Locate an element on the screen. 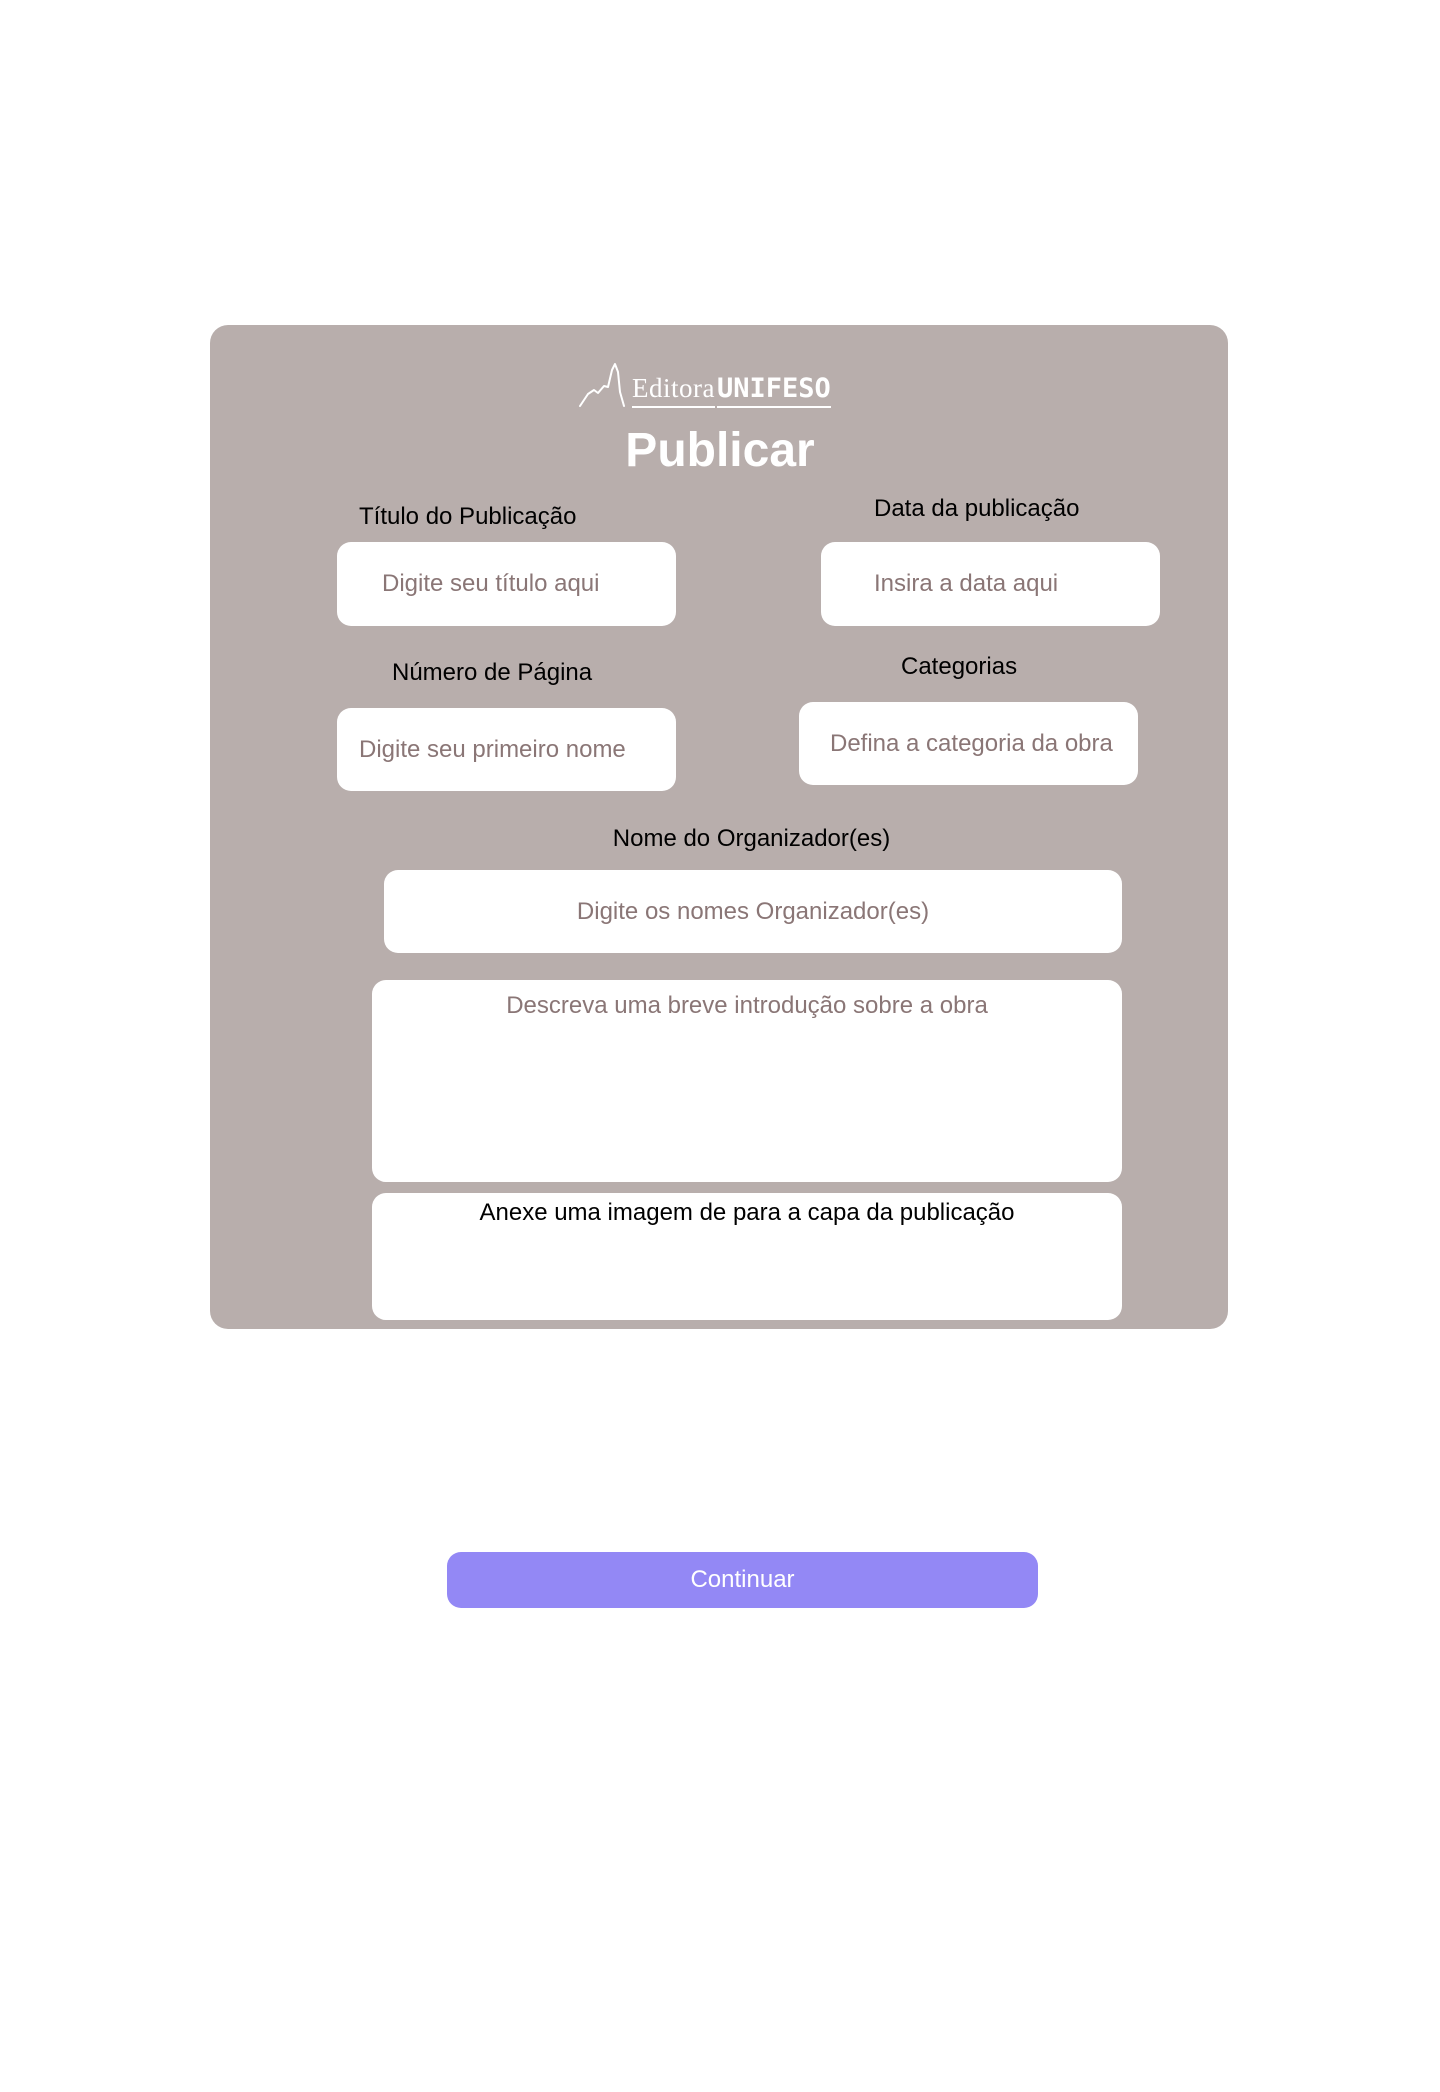  title-label: Título do Publicação is located at coordinates (468, 516).